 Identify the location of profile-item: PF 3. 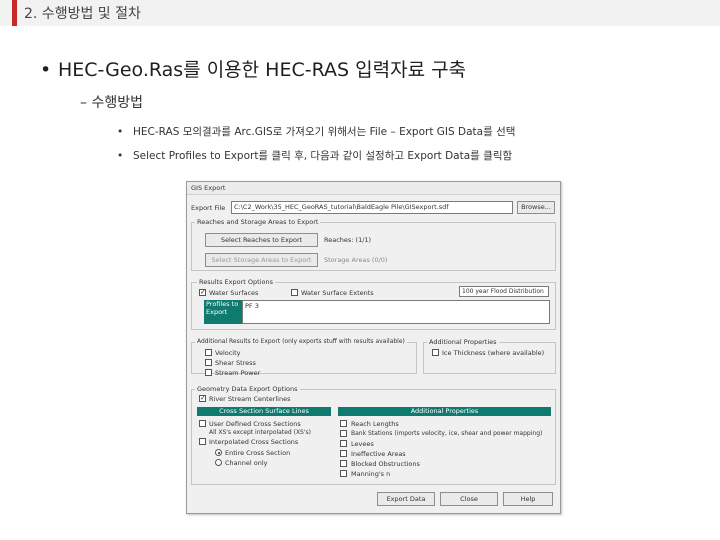
(252, 306).